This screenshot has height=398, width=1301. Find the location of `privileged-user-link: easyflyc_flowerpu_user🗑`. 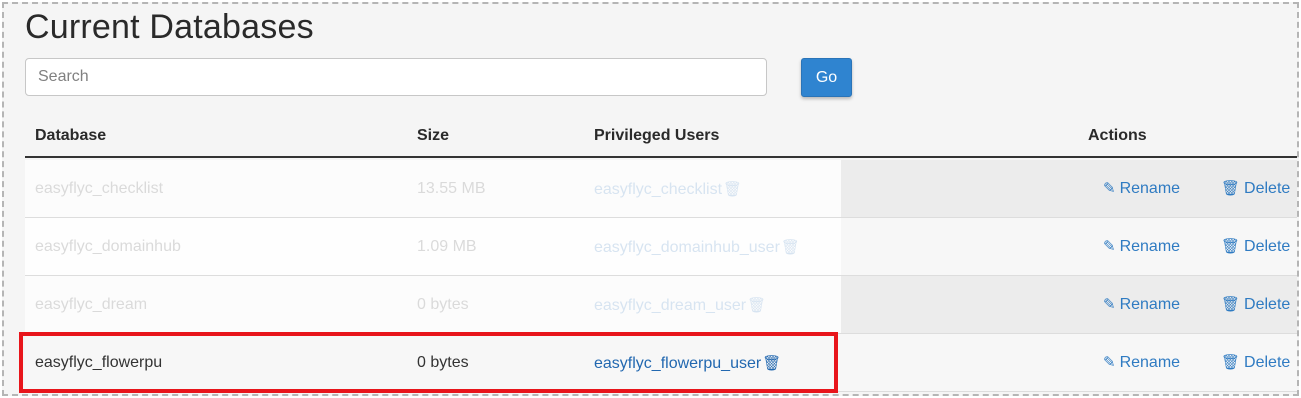

privileged-user-link: easyflyc_flowerpu_user🗑 is located at coordinates (687, 363).